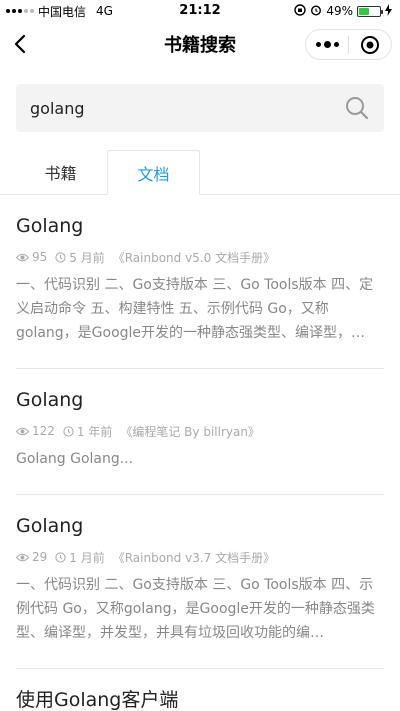 This screenshot has width=400, height=711. I want to click on views-count: 122, so click(43, 431).